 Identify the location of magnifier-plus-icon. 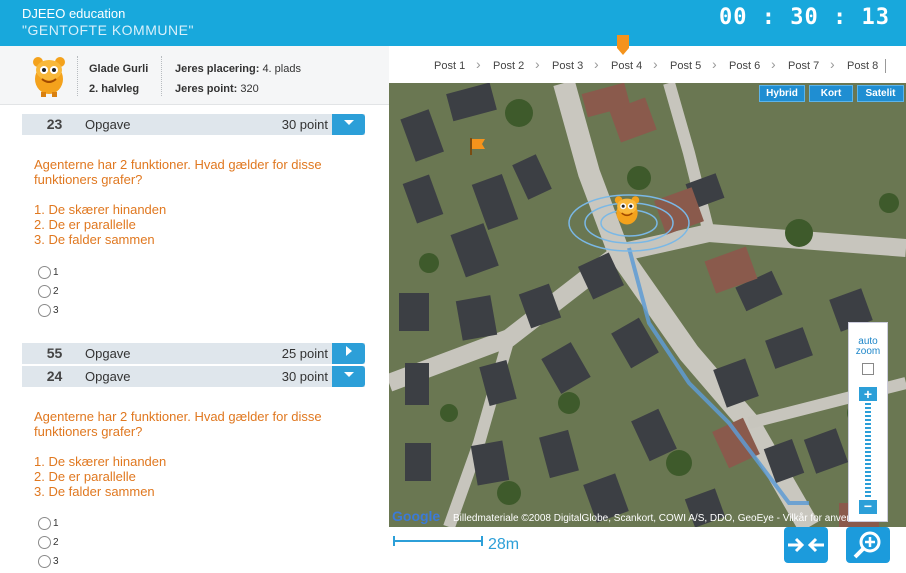
(867, 545).